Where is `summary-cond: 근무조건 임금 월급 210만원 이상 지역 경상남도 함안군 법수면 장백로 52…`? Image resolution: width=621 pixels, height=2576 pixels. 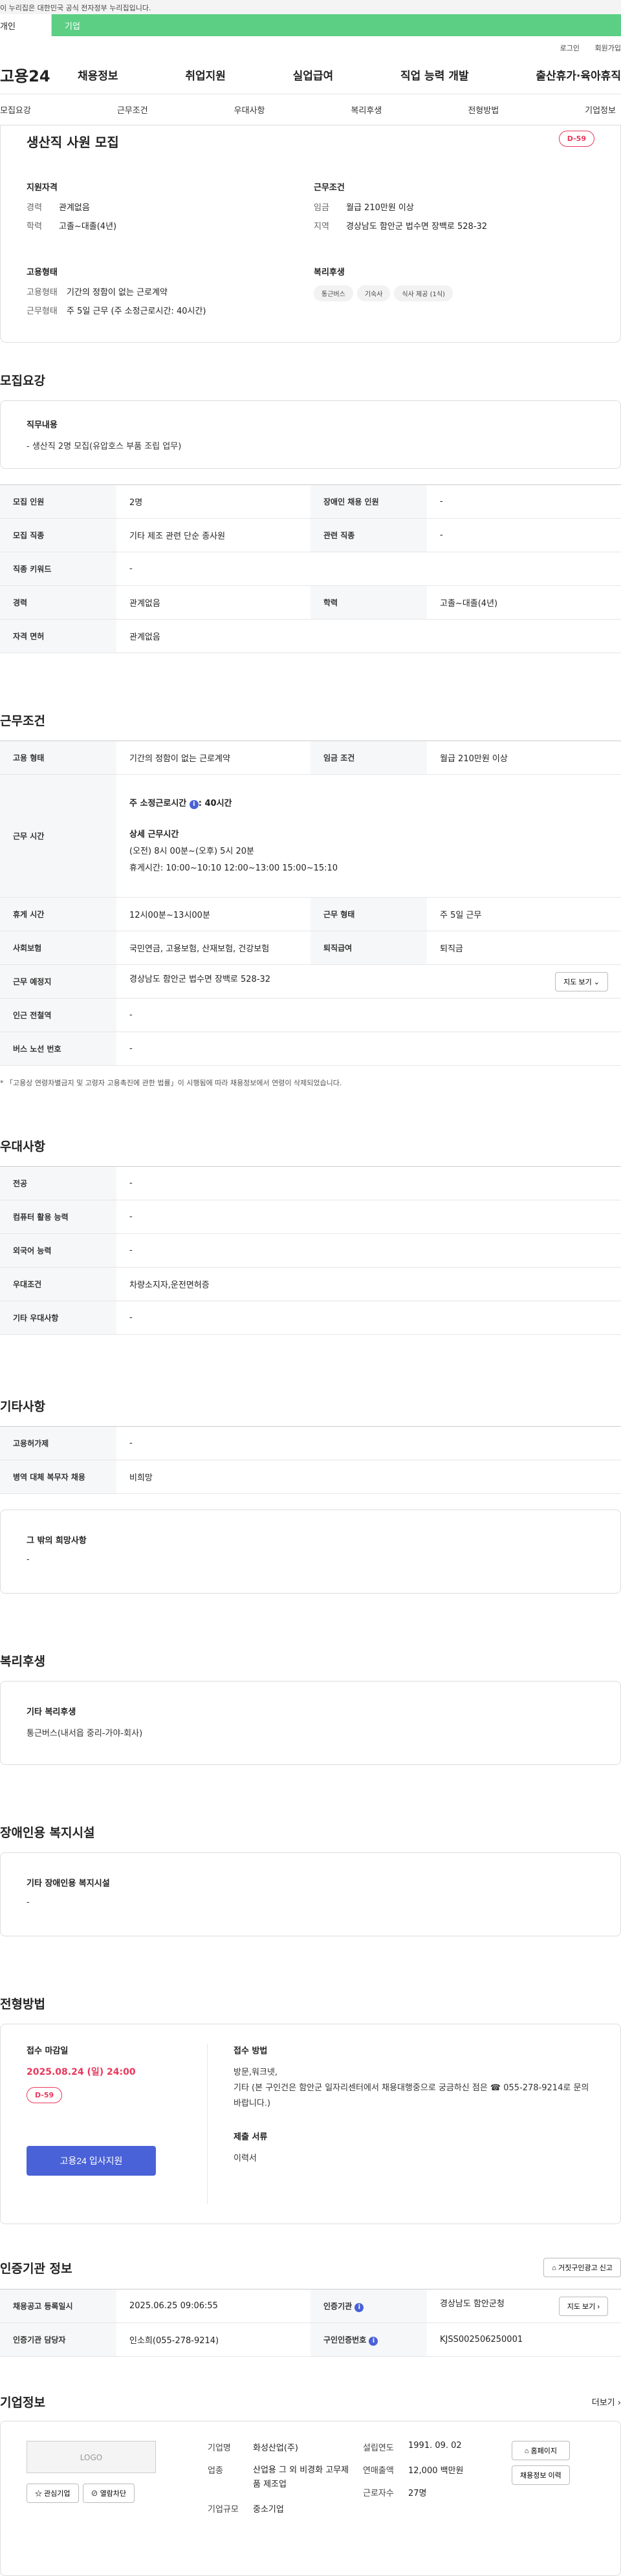
summary-cond: 근무조건 임금 월급 210만원 이상 지역 경상남도 함안군 법수면 장백로 52… is located at coordinates (457, 209).